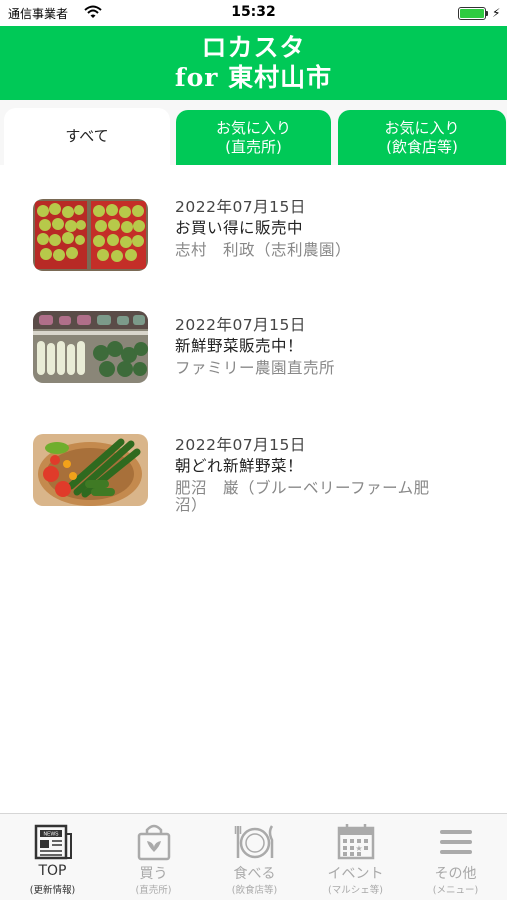  Describe the element at coordinates (52, 890) in the screenshot. I see `tabbar-top-sub: (更新情報)` at that location.